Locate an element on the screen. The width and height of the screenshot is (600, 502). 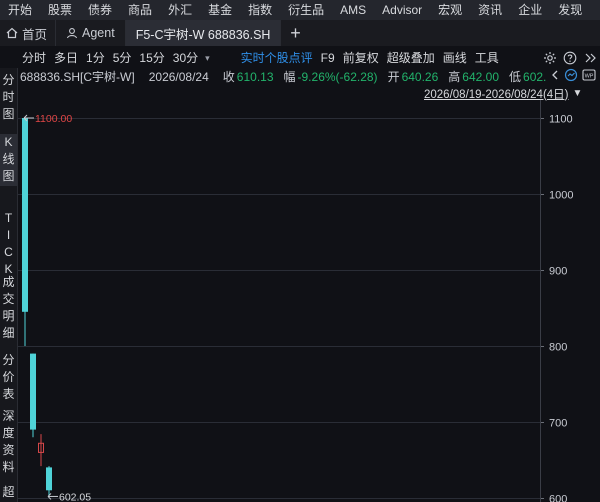
svg-text: WP is located at coordinates (589, 76).